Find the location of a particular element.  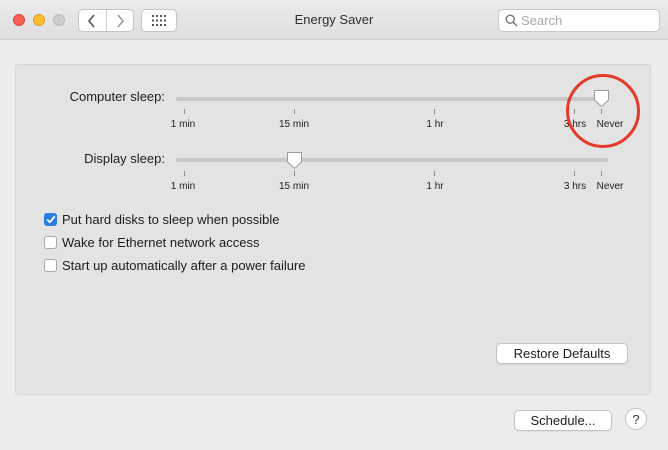

computer-sleep-tick-1min: 1 min is located at coordinates (183, 124).